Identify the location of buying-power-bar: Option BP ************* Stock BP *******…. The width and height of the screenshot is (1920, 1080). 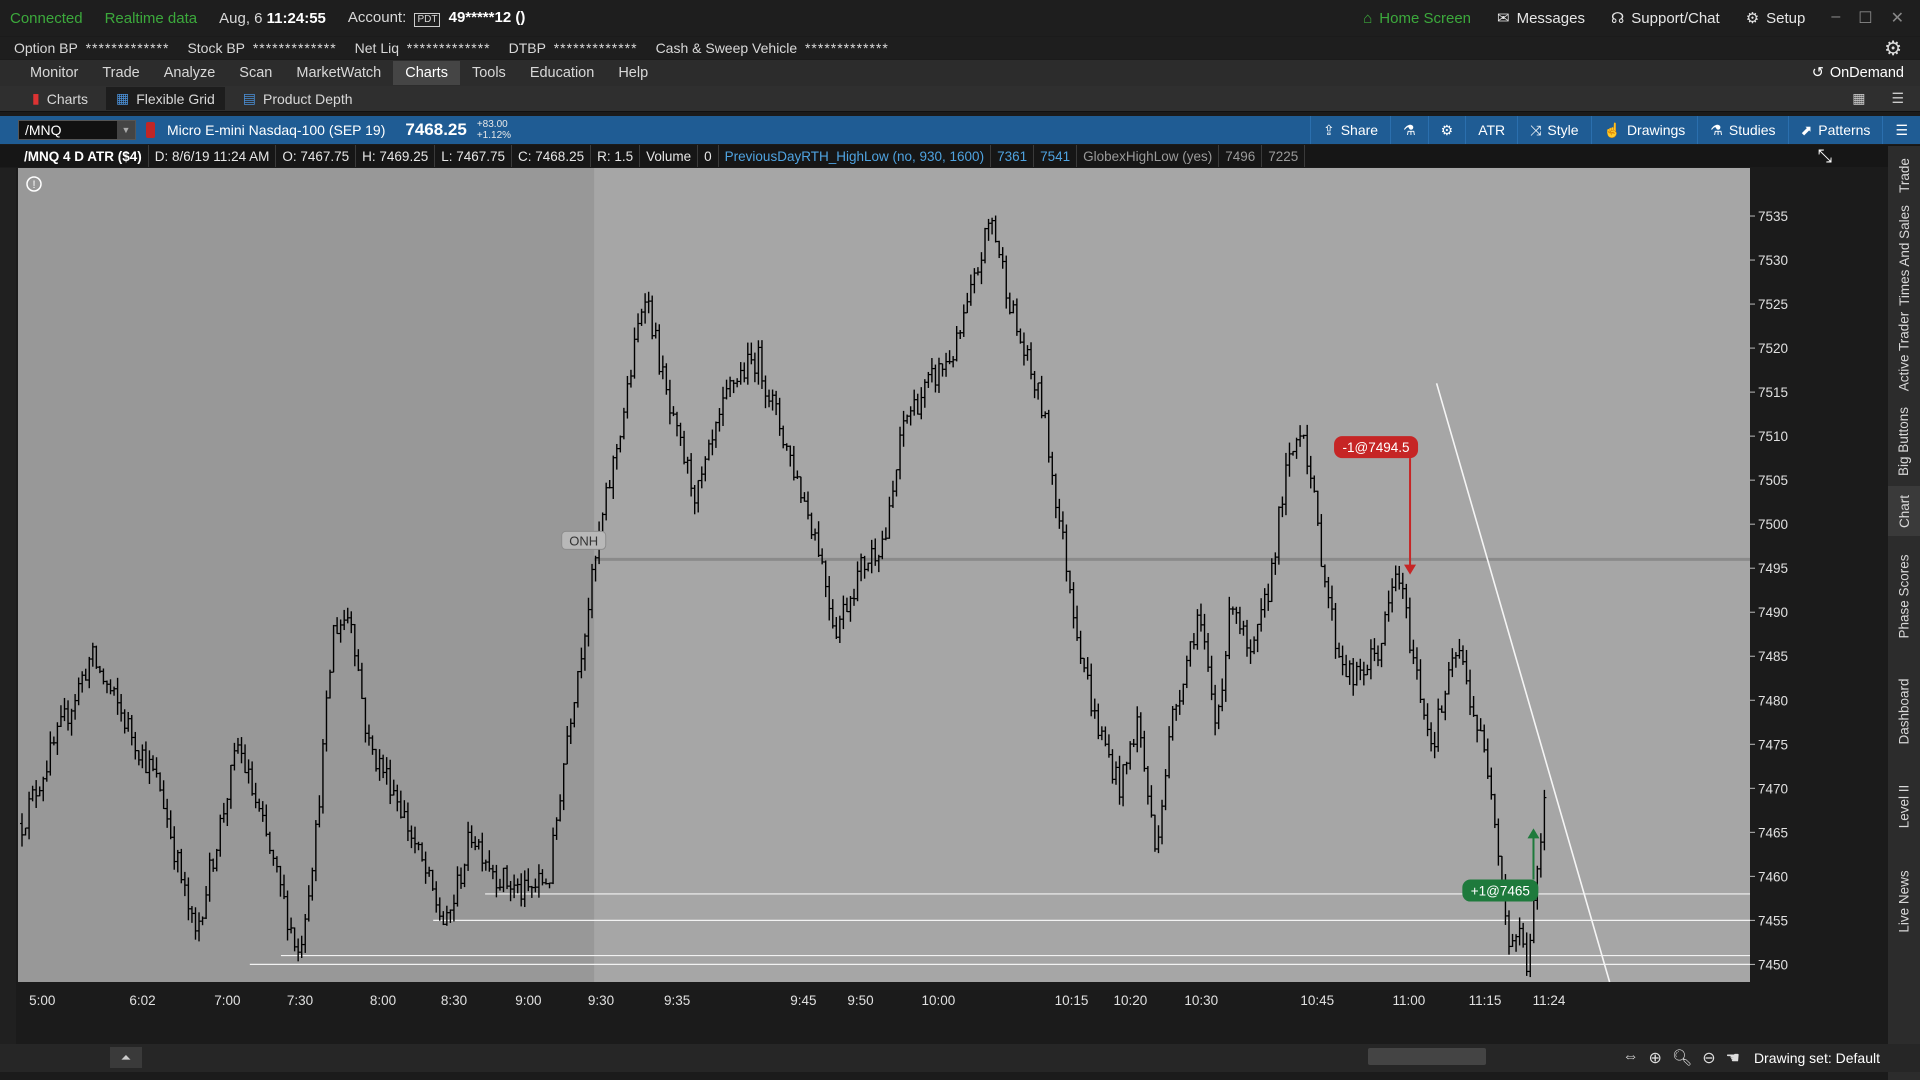
(960, 48).